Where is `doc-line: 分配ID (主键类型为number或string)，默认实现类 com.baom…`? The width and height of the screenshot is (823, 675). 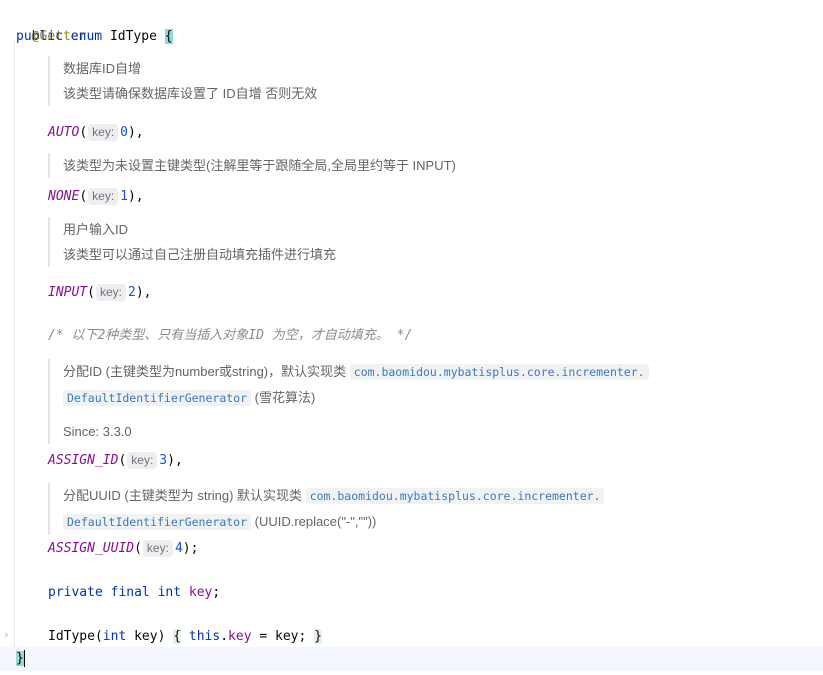
doc-line: 分配ID (主键类型为number或string)，默认实现类 com.baom… is located at coordinates (356, 372).